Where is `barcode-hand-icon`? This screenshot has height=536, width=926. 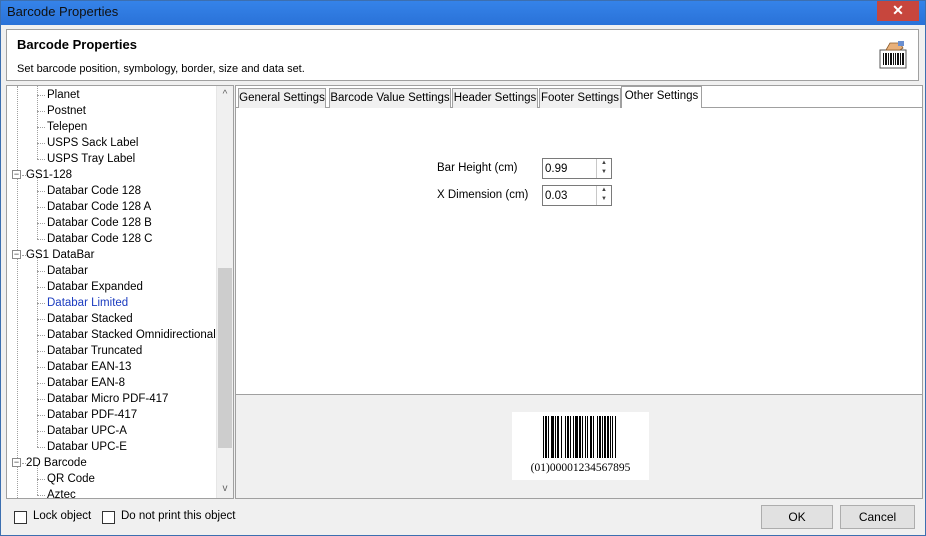 barcode-hand-icon is located at coordinates (893, 55).